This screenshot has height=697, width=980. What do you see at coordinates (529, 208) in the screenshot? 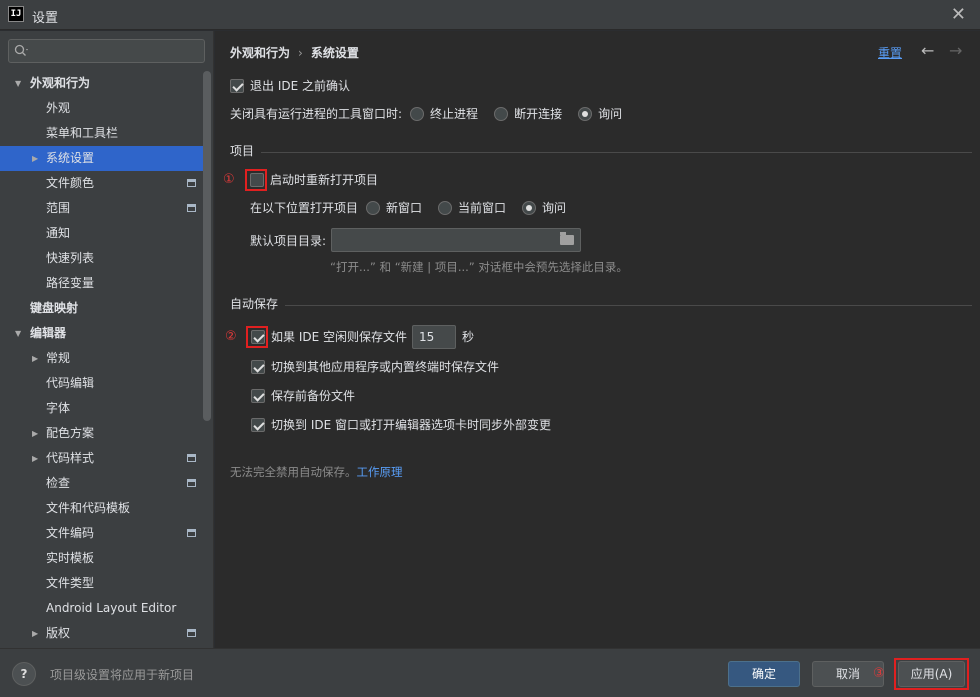
I see `radio-ask-open` at bounding box center [529, 208].